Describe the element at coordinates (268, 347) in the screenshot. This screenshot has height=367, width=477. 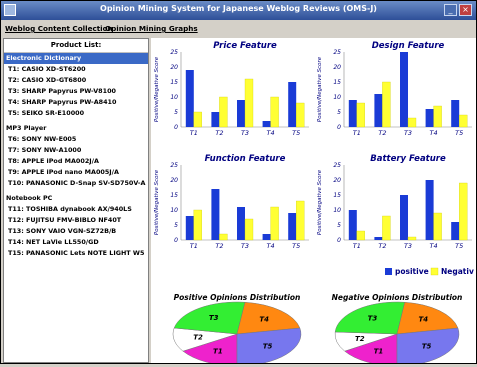
I see `pie-slice-label: T5` at that location.